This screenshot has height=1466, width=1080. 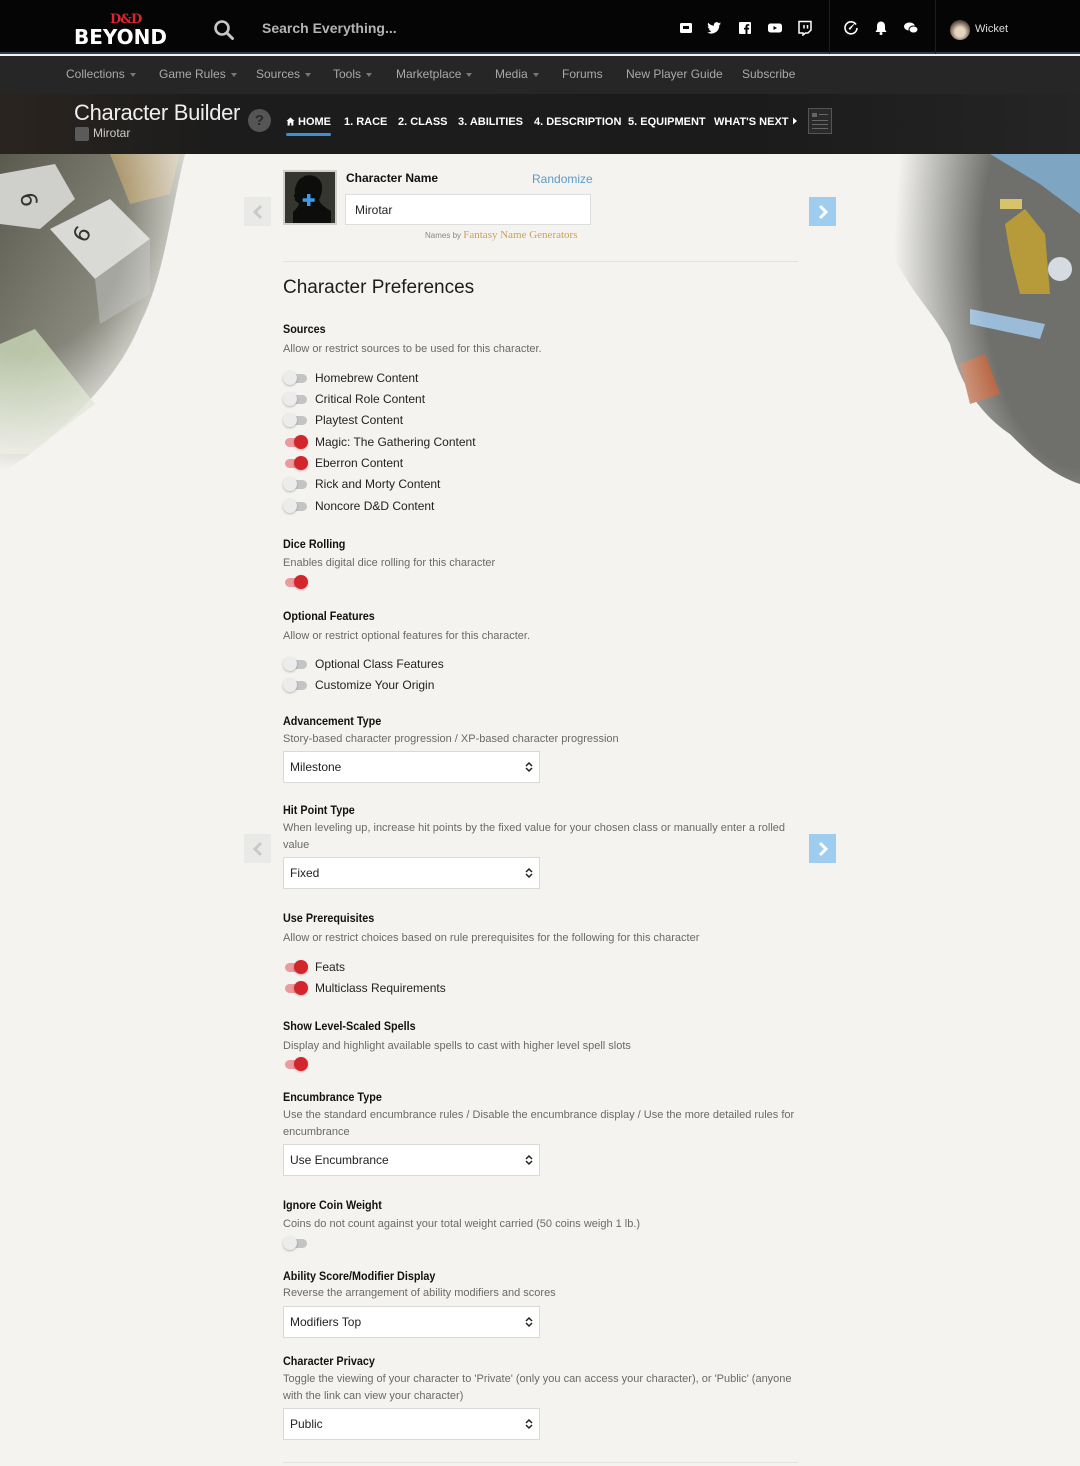 I want to click on nav-game-rules: Game Rules, so click(x=198, y=74).